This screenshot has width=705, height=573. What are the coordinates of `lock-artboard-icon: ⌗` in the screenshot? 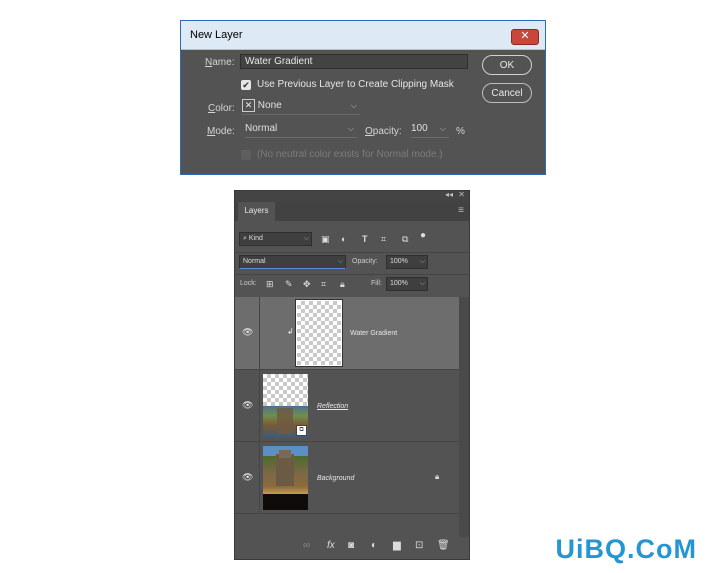 It's located at (323, 284).